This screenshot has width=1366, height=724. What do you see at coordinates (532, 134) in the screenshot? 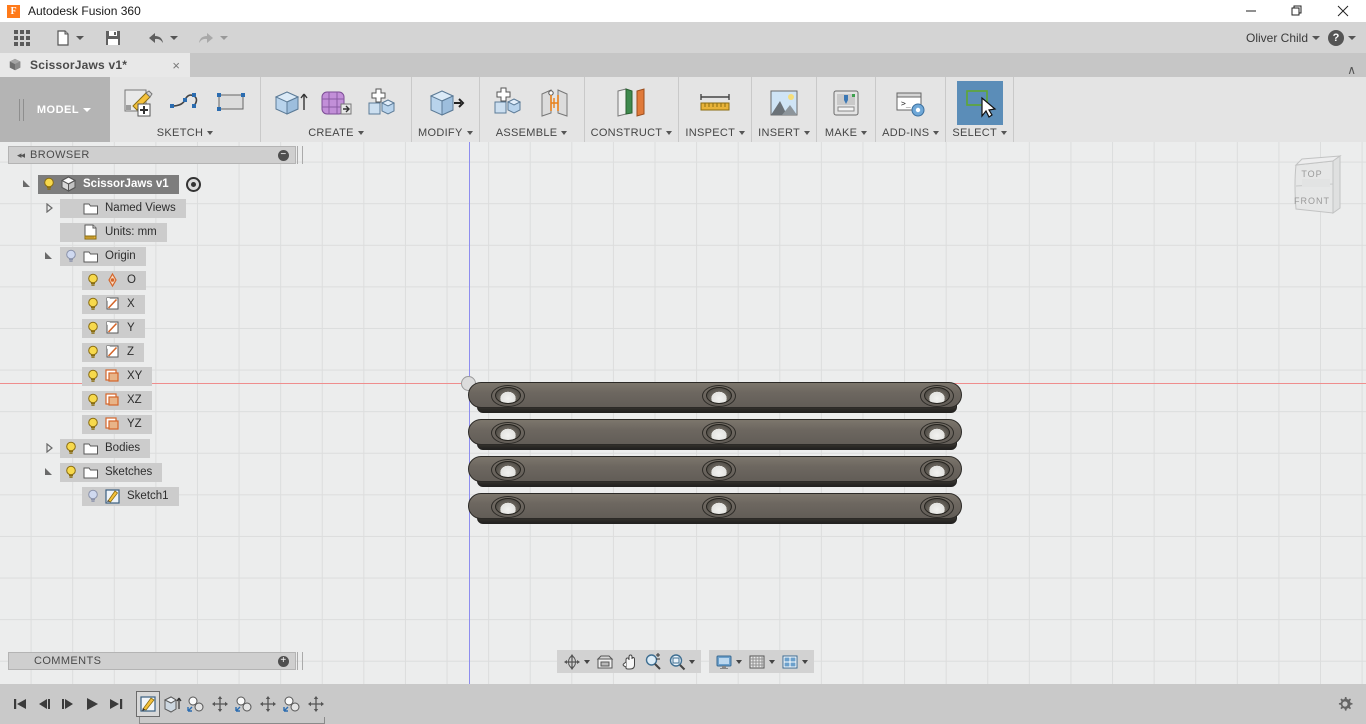
I see `panel-label-assemble: ASSEMBLE` at bounding box center [532, 134].